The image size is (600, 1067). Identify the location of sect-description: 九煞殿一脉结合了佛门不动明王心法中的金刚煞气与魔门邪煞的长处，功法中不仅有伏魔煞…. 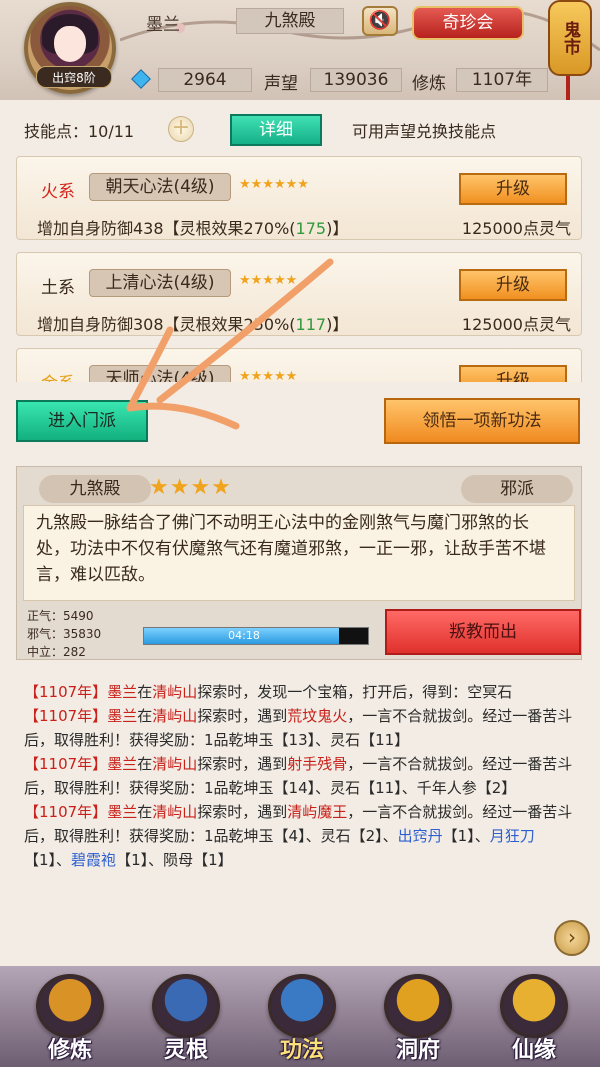
(299, 553).